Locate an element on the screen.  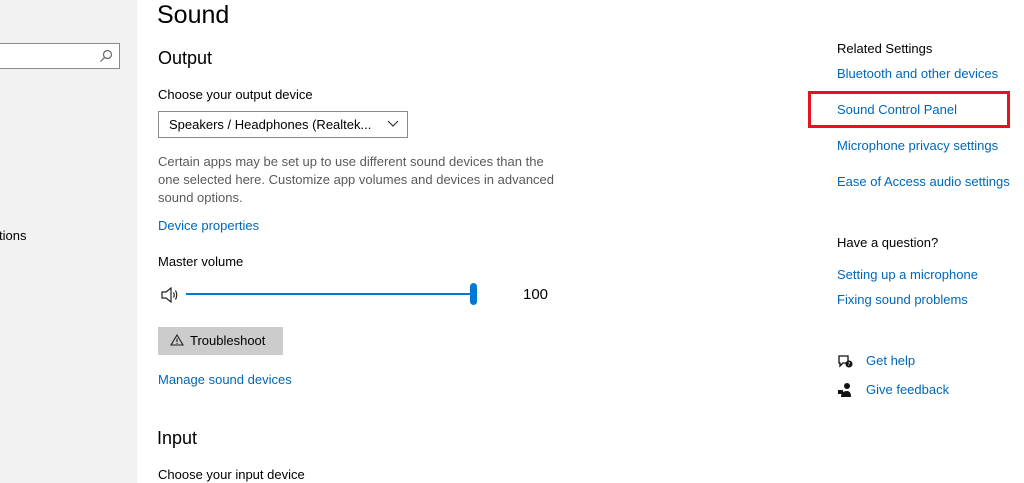
setting-up-microphone-link: Setting up a microphone is located at coordinates (907, 274).